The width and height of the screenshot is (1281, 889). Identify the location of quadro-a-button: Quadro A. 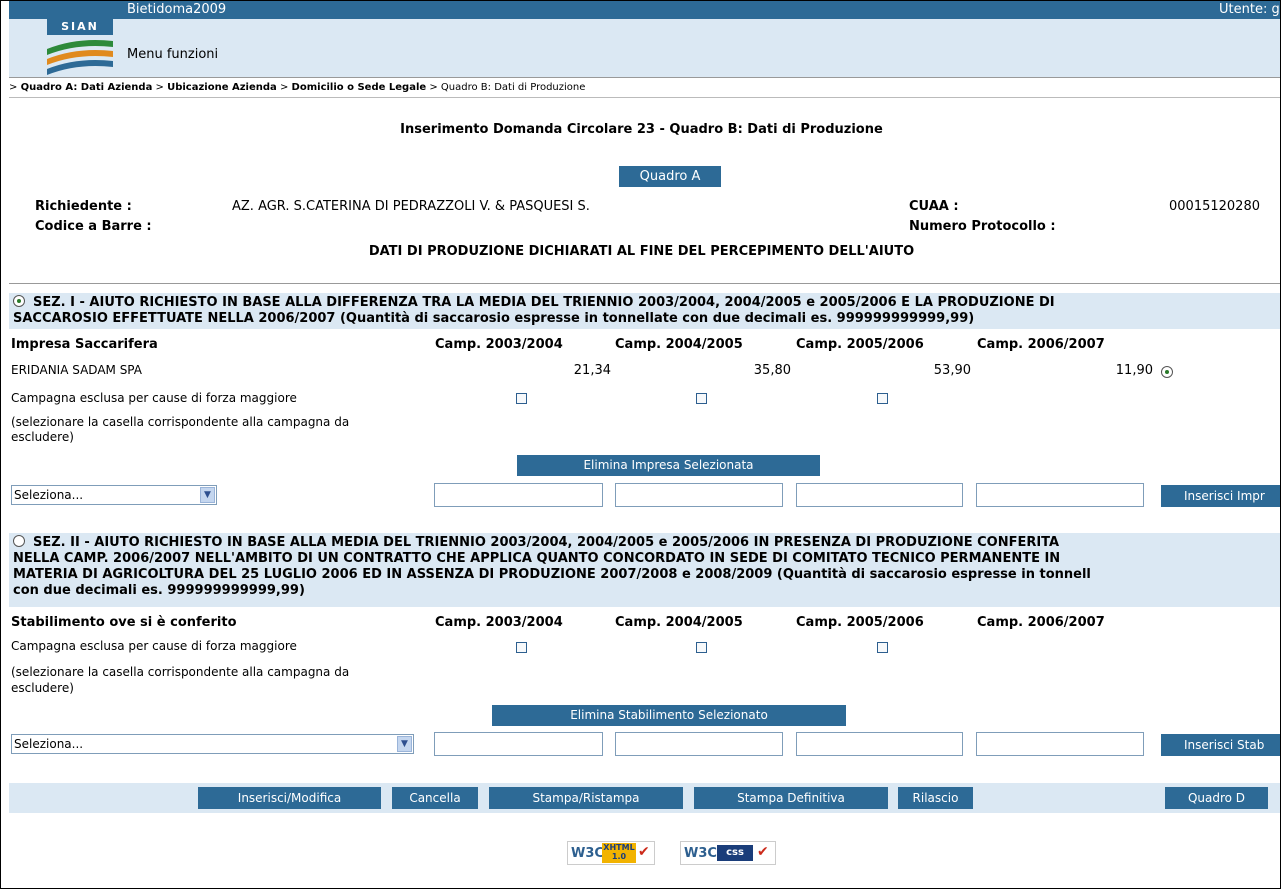
(670, 176).